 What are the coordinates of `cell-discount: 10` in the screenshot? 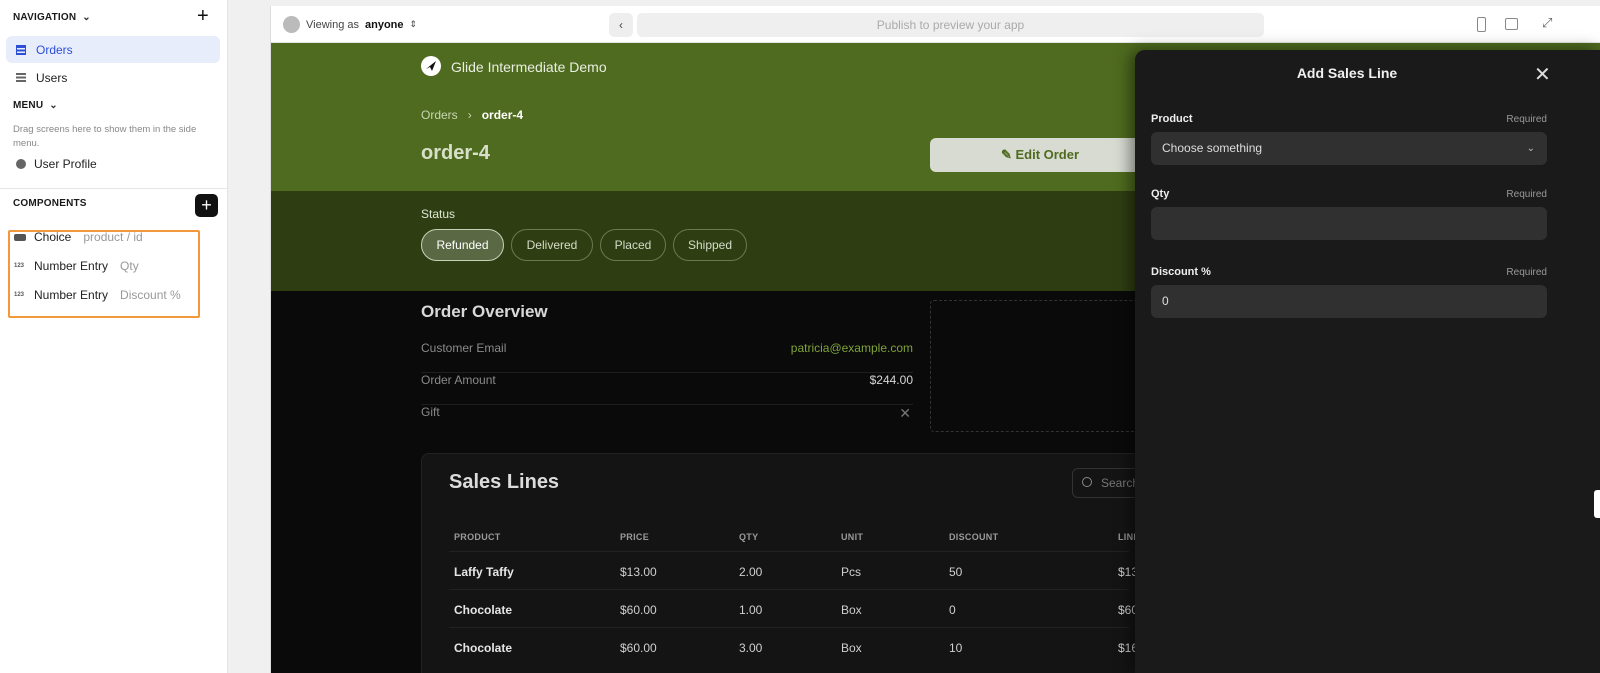 It's located at (956, 648).